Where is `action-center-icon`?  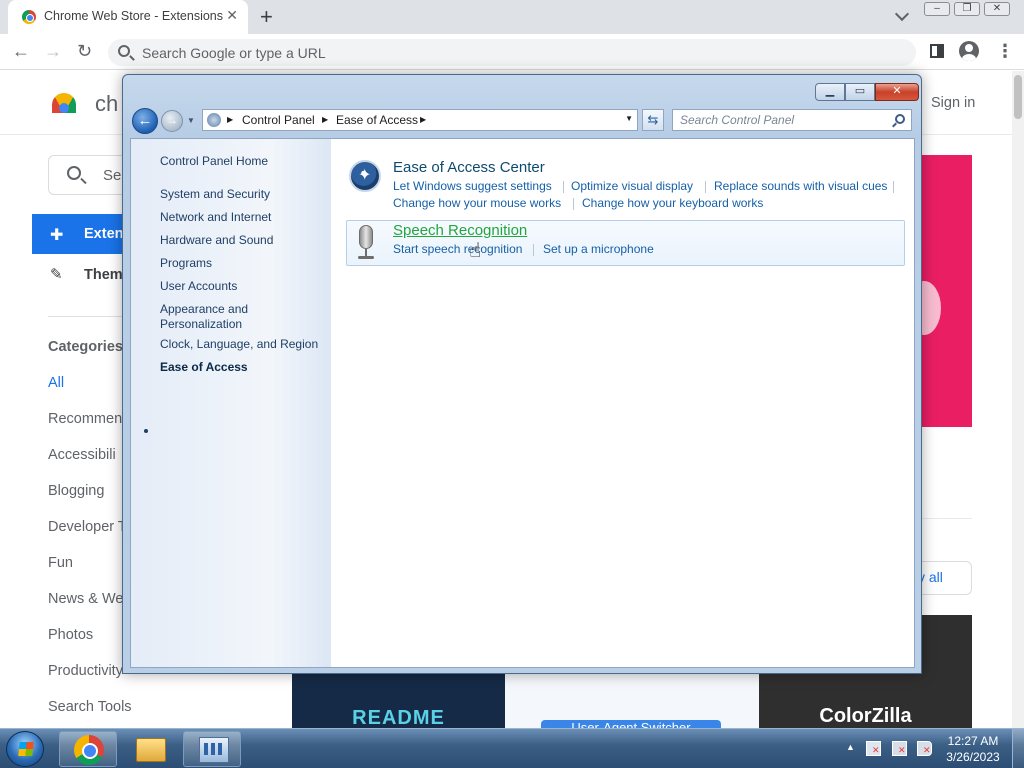
action-center-icon is located at coordinates (873, 748).